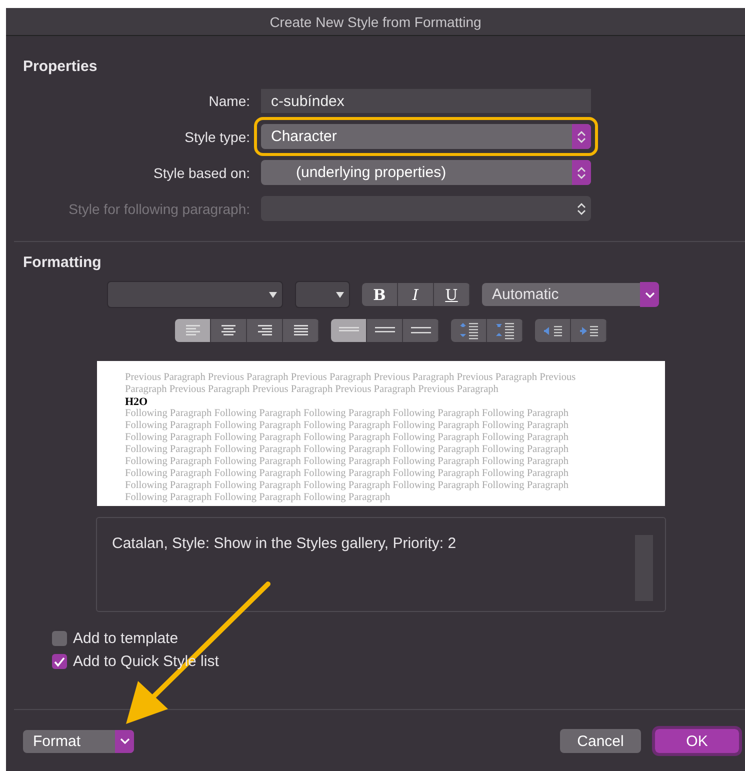 This screenshot has width=745, height=771. I want to click on field-label: Style for following paragraph:, so click(159, 208).